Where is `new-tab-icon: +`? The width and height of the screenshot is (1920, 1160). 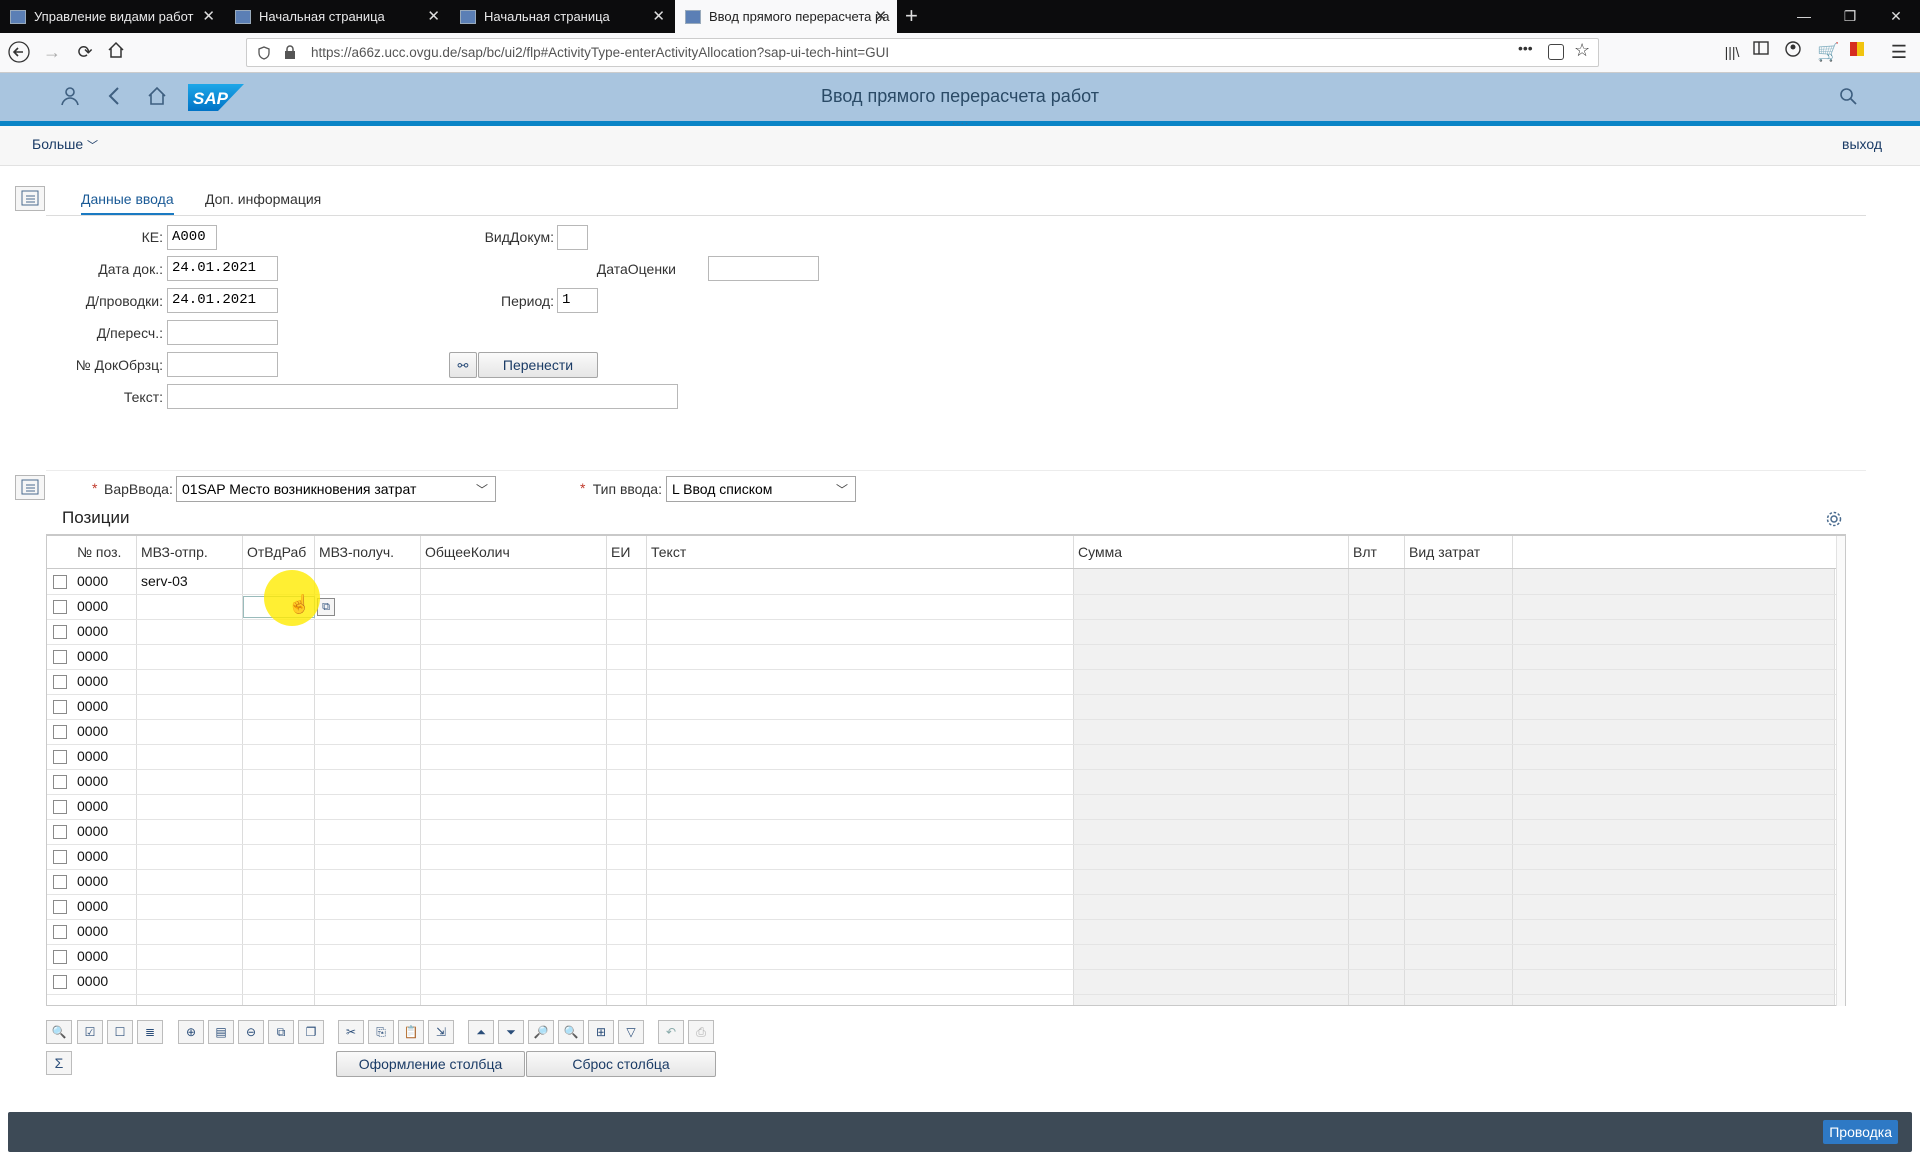 new-tab-icon: + is located at coordinates (911, 16).